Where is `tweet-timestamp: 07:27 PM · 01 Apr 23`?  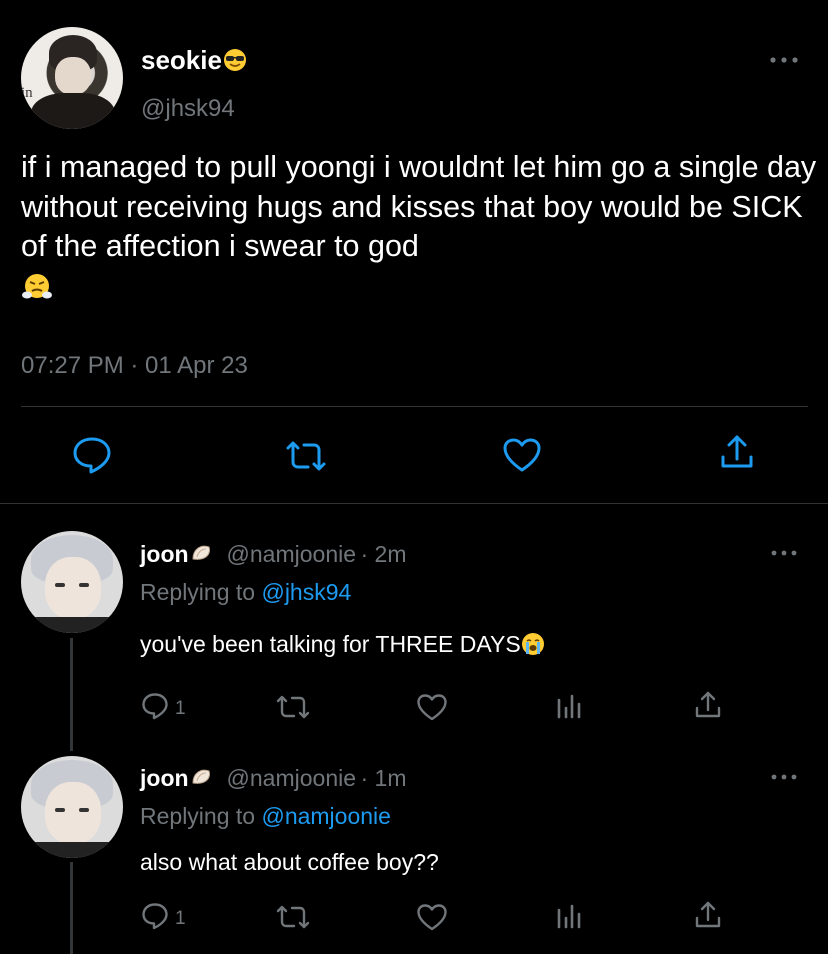 tweet-timestamp: 07:27 PM · 01 Apr 23 is located at coordinates (134, 366).